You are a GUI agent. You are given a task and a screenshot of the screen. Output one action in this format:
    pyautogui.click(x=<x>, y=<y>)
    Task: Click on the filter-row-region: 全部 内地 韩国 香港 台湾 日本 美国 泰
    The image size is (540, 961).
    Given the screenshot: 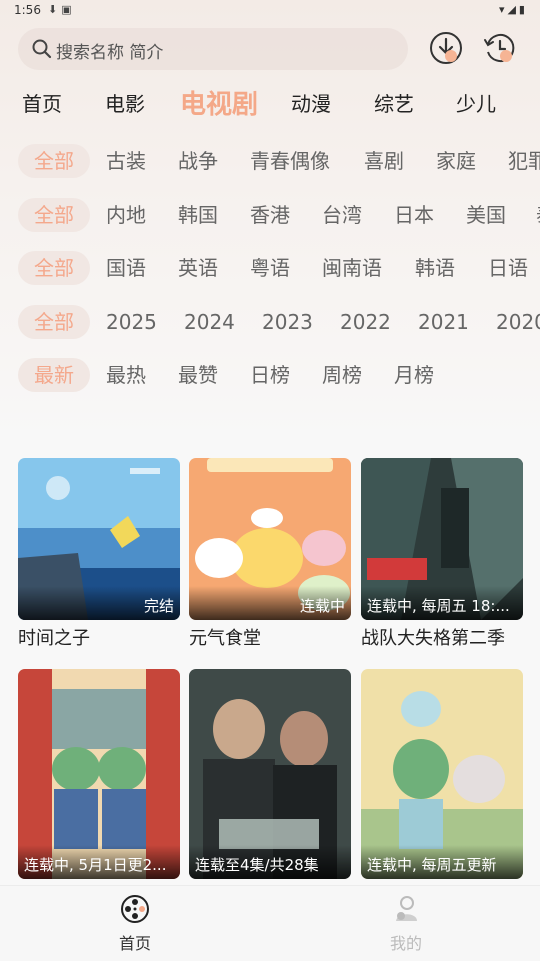 What is the action you would take?
    pyautogui.click(x=270, y=217)
    